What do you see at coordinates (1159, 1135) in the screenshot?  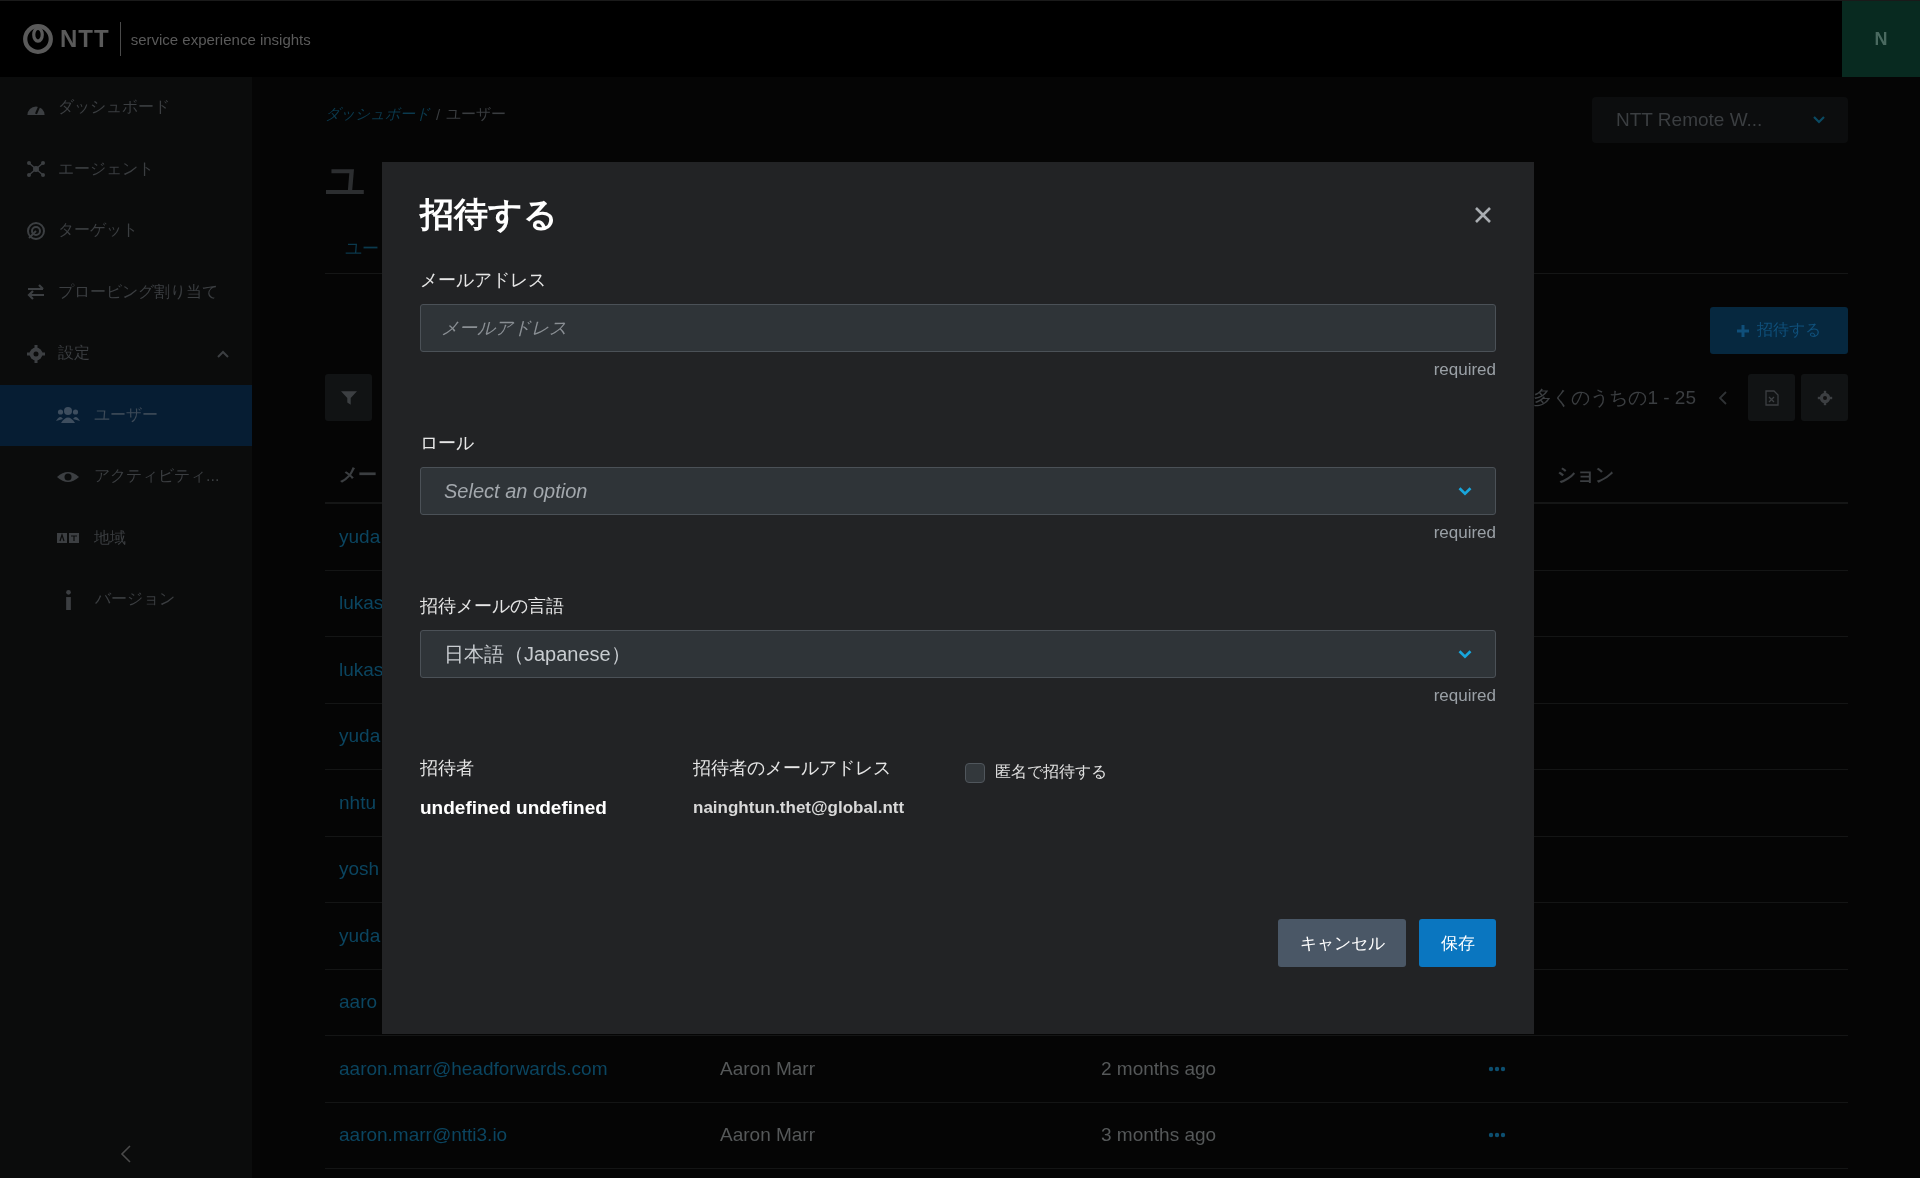 I see `table-cell: 3 months ago` at bounding box center [1159, 1135].